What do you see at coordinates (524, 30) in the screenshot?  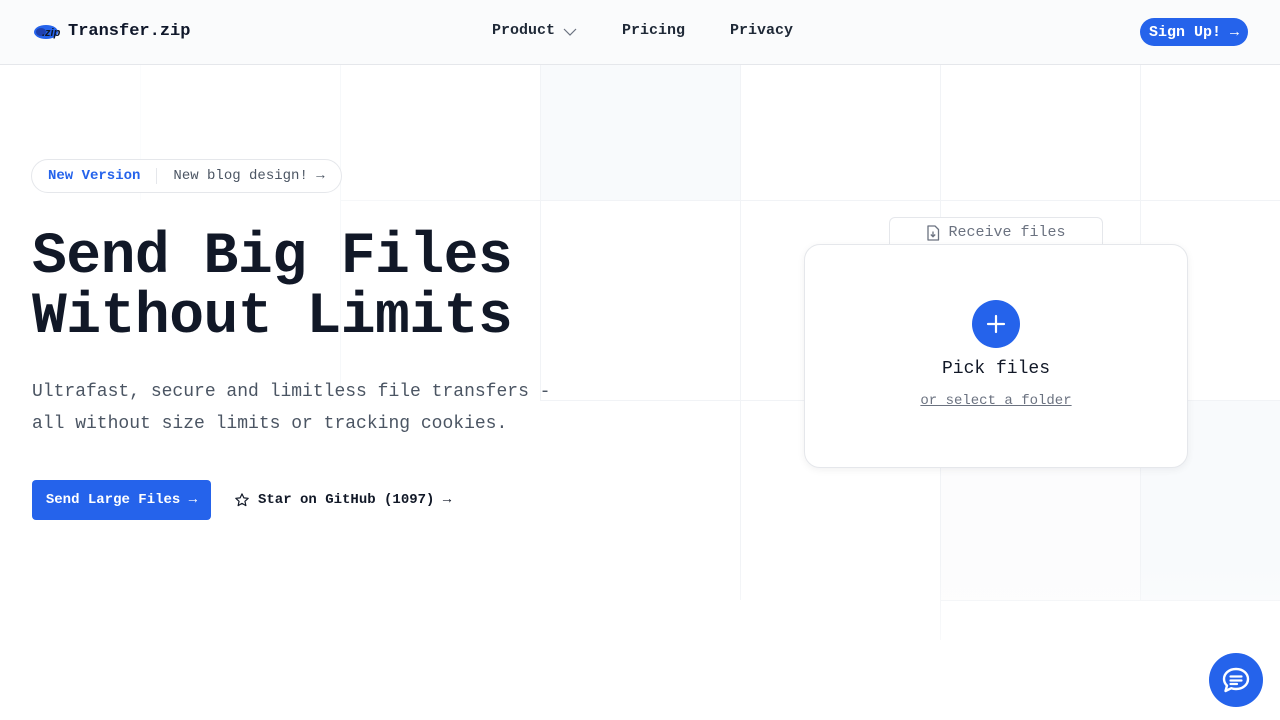 I see `nav-product-label: Product` at bounding box center [524, 30].